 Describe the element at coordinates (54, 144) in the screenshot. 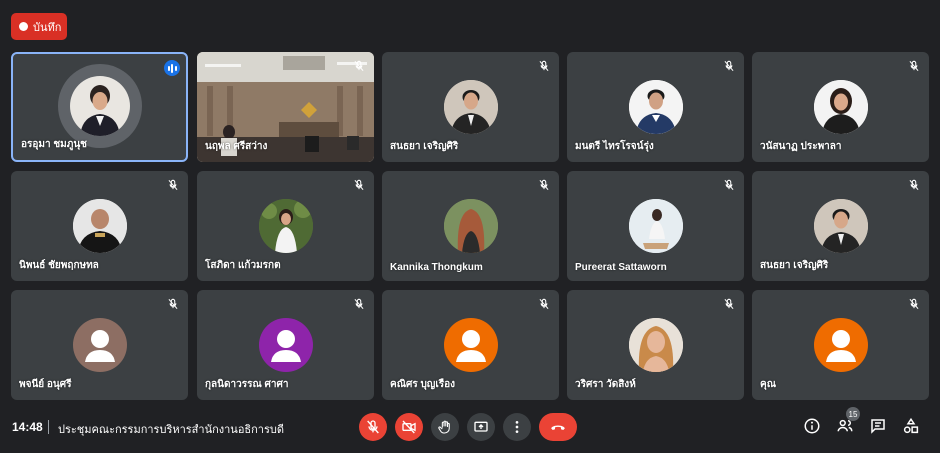

I see `participant-name: อรอุมา ชมภูนุช` at that location.